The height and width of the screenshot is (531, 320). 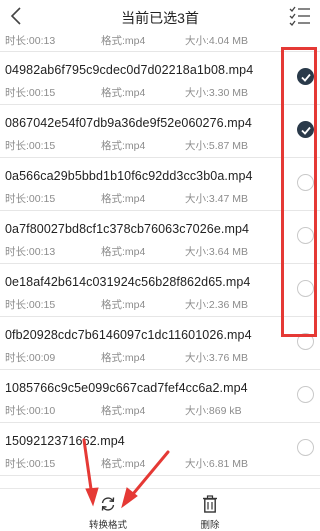 I want to click on file-meta: 时长:00:15 格式:mp4 大小:3.47 MB, so click(x=127, y=199).